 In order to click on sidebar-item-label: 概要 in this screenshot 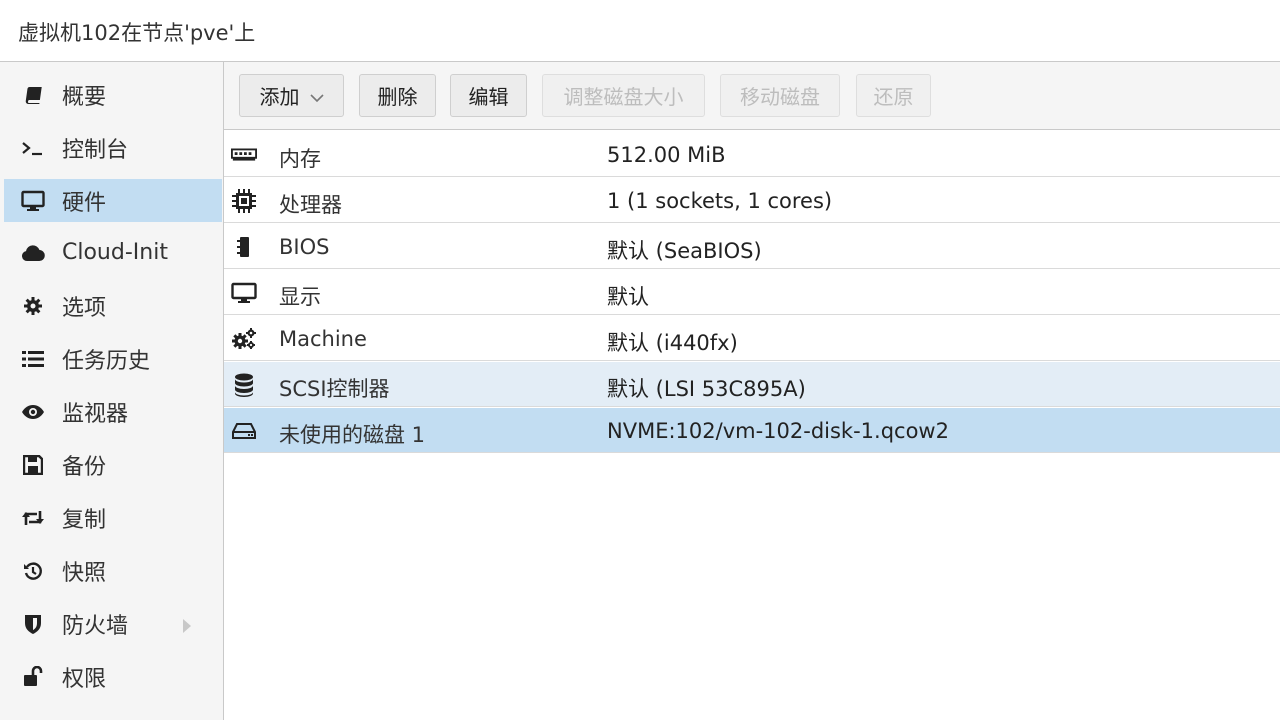, I will do `click(84, 97)`.